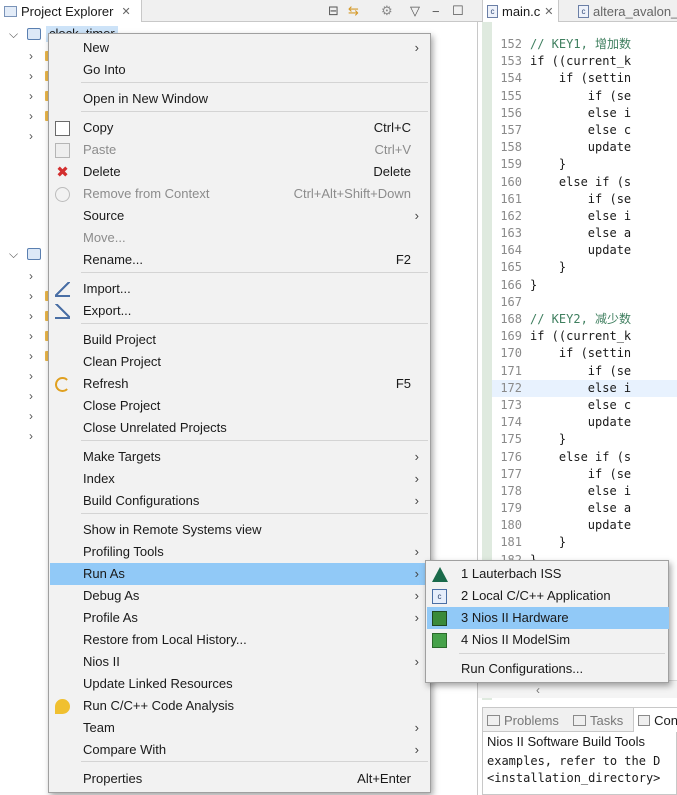 The image size is (677, 795). Describe the element at coordinates (240, 662) in the screenshot. I see `menu-item-nios-ii: Nios II ›` at that location.